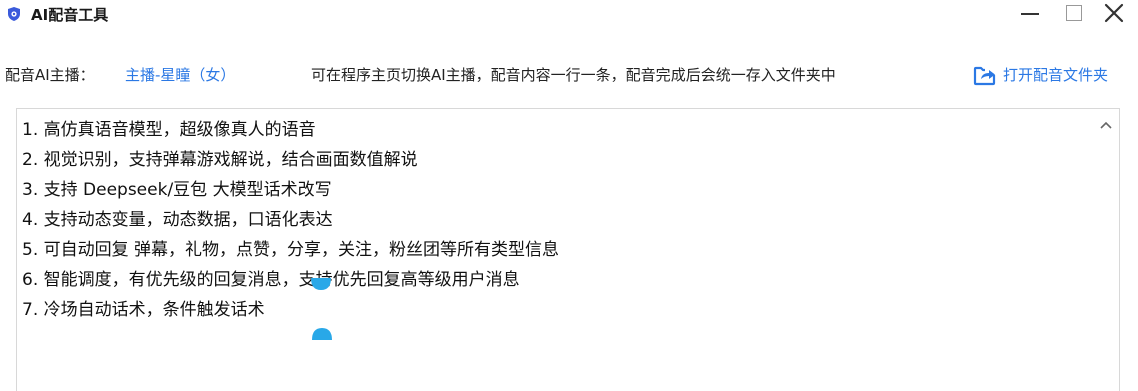  What do you see at coordinates (1106, 122) in the screenshot?
I see `scroll-up-arrow-icon` at bounding box center [1106, 122].